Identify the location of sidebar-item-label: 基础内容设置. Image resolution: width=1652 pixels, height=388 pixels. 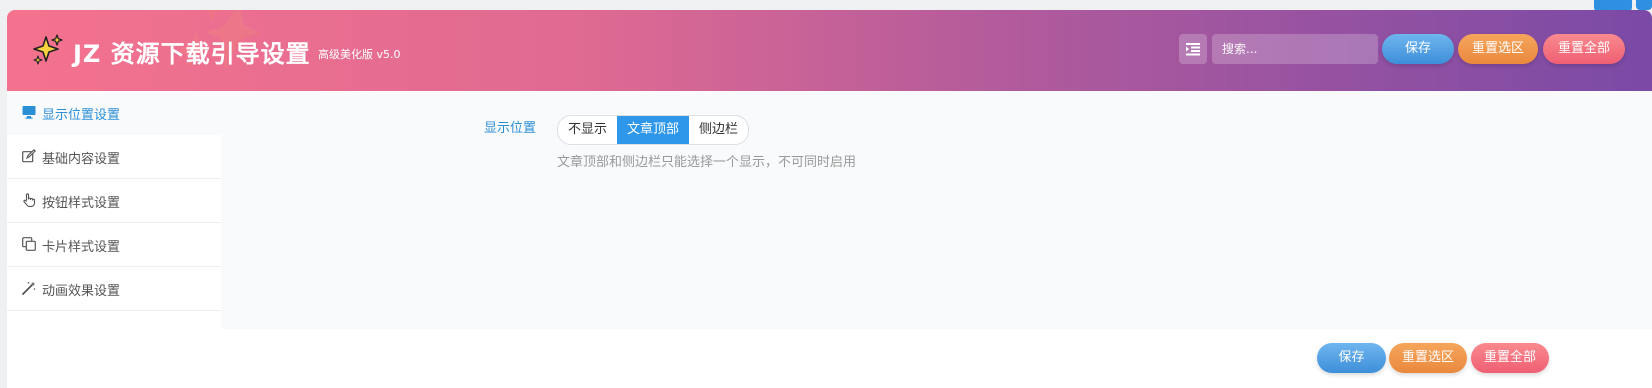
(81, 159).